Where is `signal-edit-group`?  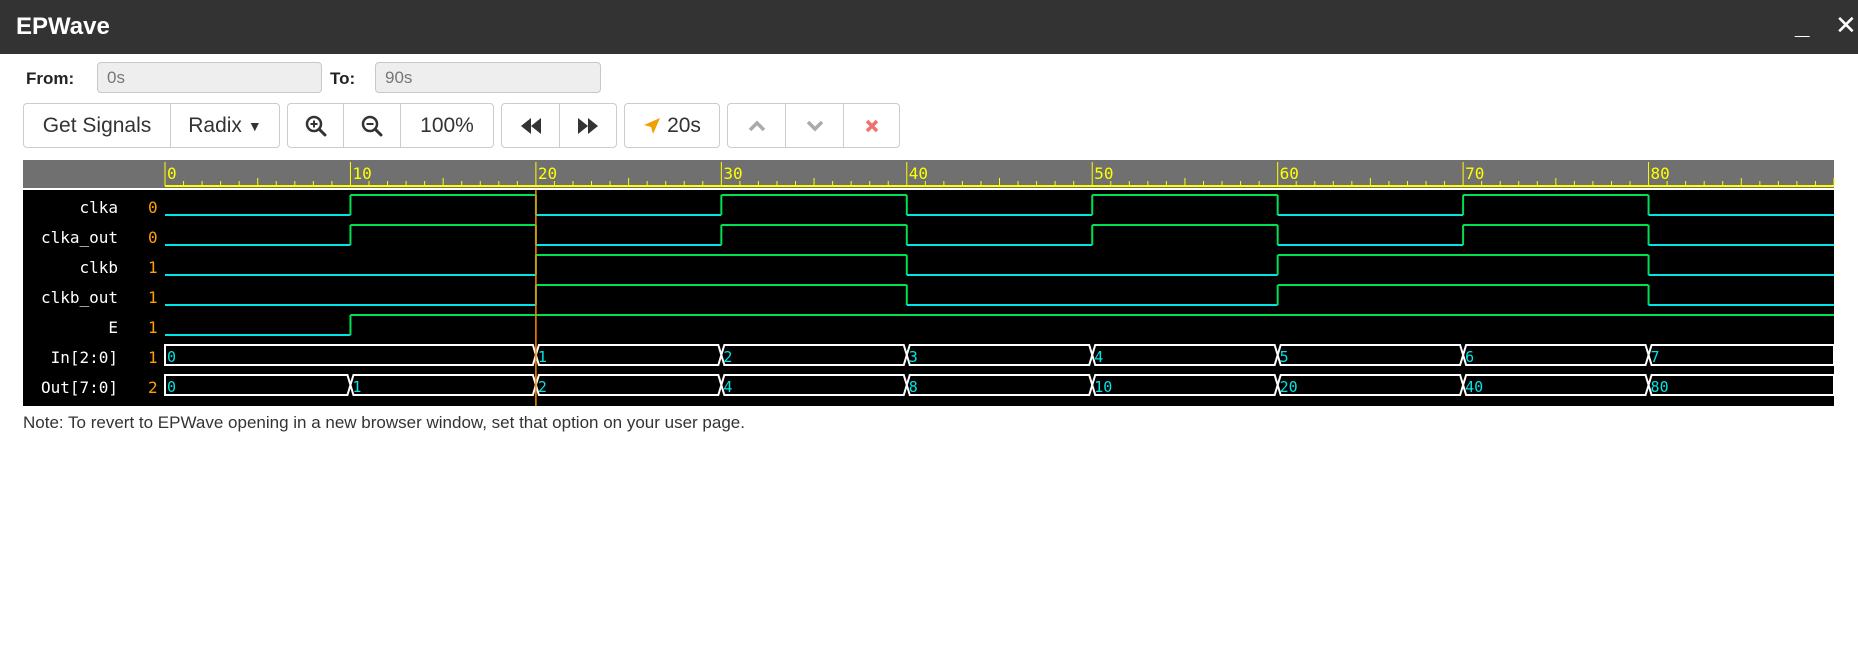 signal-edit-group is located at coordinates (813, 125).